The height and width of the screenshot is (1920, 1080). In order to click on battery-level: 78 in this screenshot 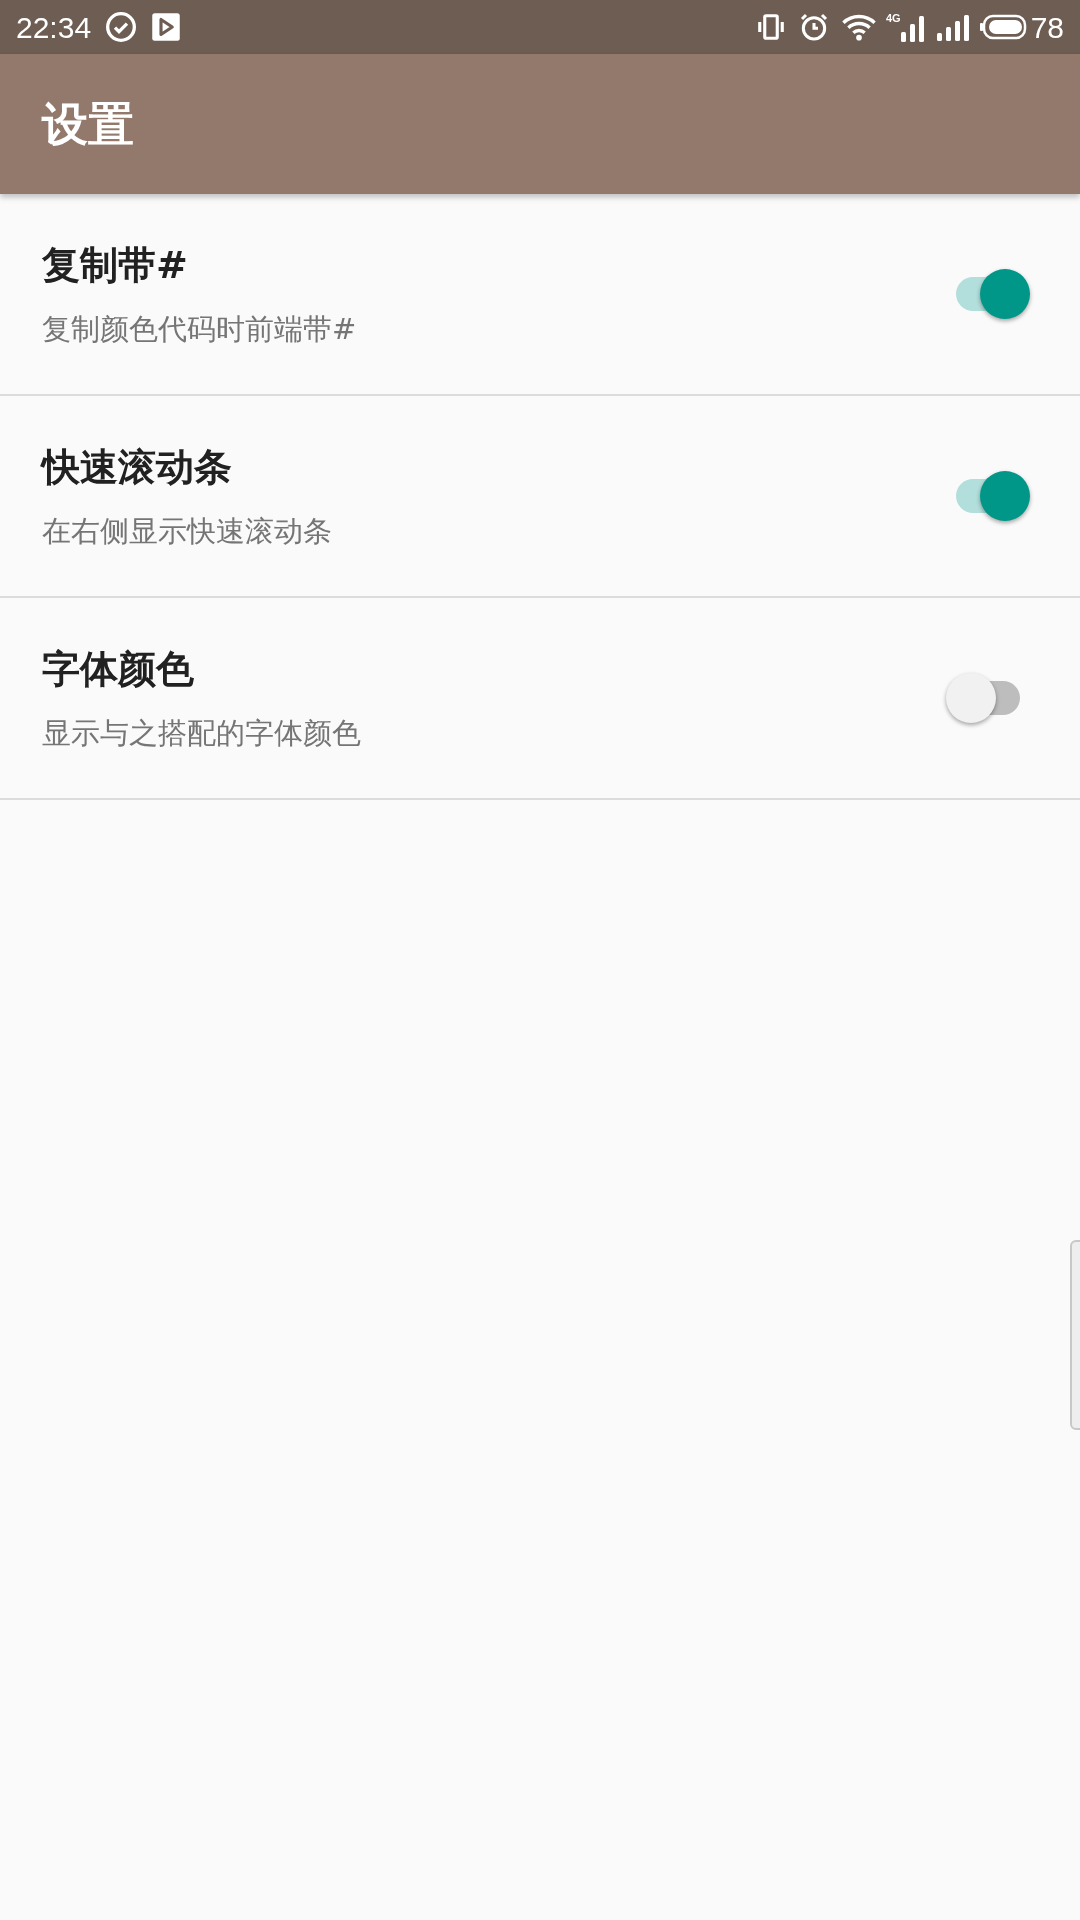, I will do `click(1047, 27)`.